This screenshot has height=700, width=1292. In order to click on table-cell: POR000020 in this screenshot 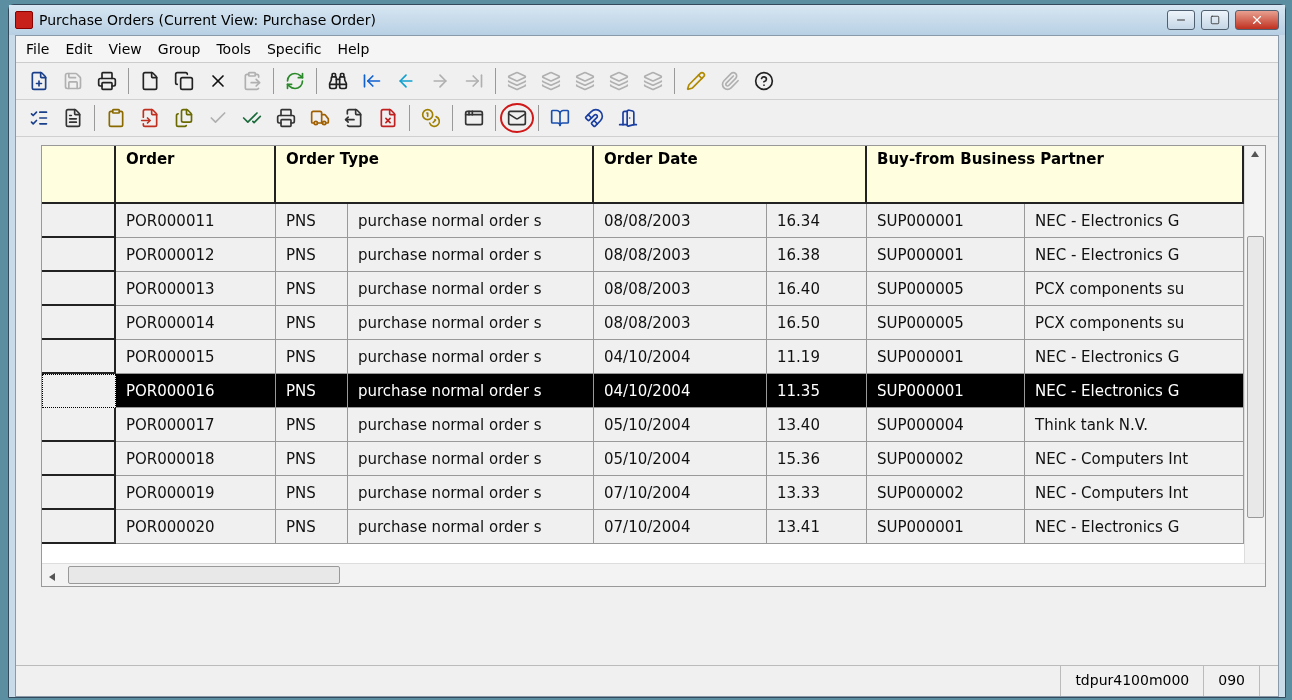, I will do `click(196, 527)`.